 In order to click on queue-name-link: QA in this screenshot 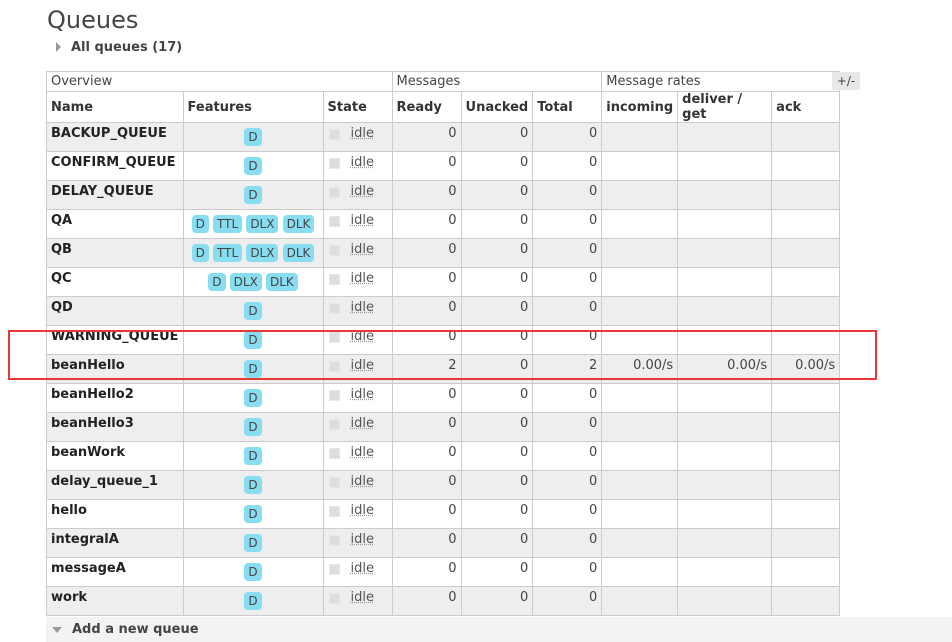, I will do `click(115, 224)`.